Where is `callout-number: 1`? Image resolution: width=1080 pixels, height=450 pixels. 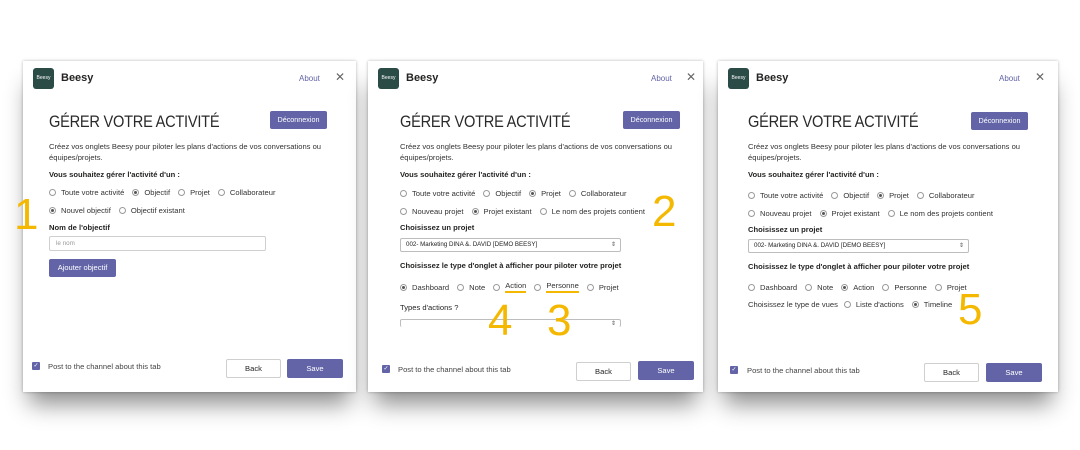
callout-number: 1 is located at coordinates (26, 214).